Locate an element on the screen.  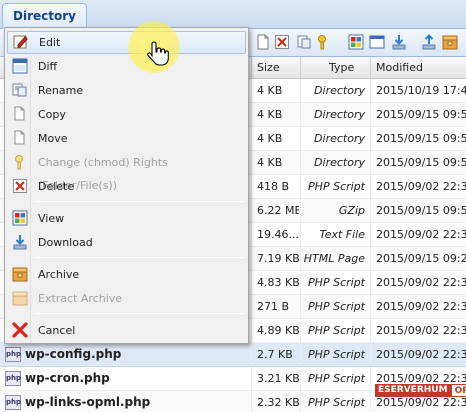
column-header-type: Type is located at coordinates (335, 68).